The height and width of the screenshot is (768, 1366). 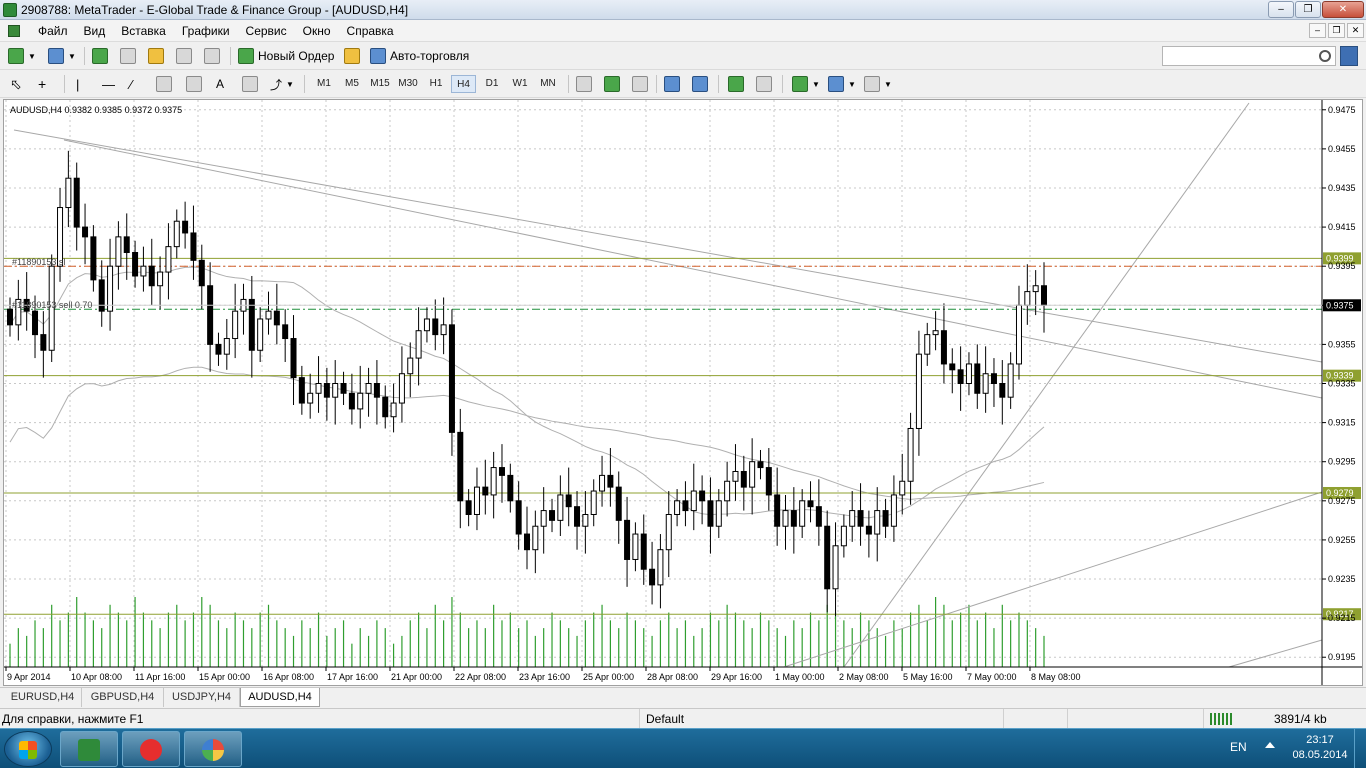 What do you see at coordinates (463, 84) in the screenshot?
I see `timeframe-h4: H4` at bounding box center [463, 84].